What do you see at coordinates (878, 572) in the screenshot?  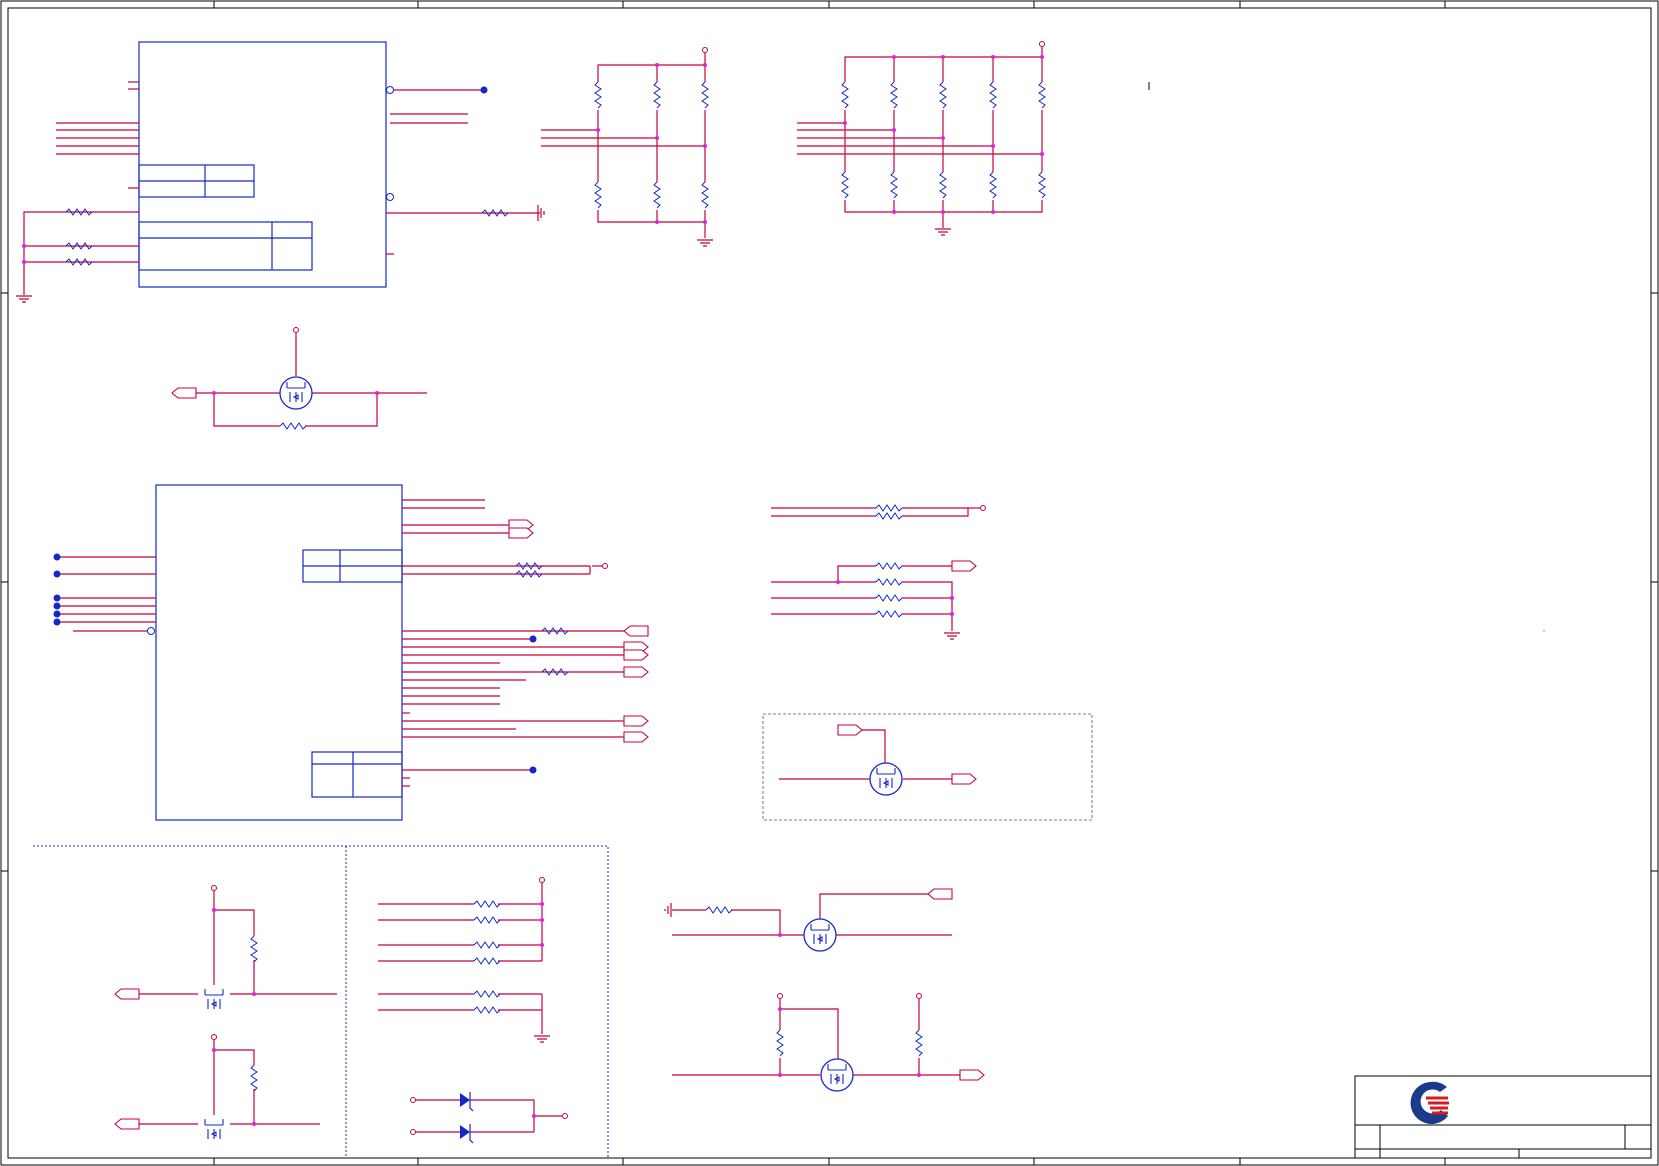 I see `resistor-network-right` at bounding box center [878, 572].